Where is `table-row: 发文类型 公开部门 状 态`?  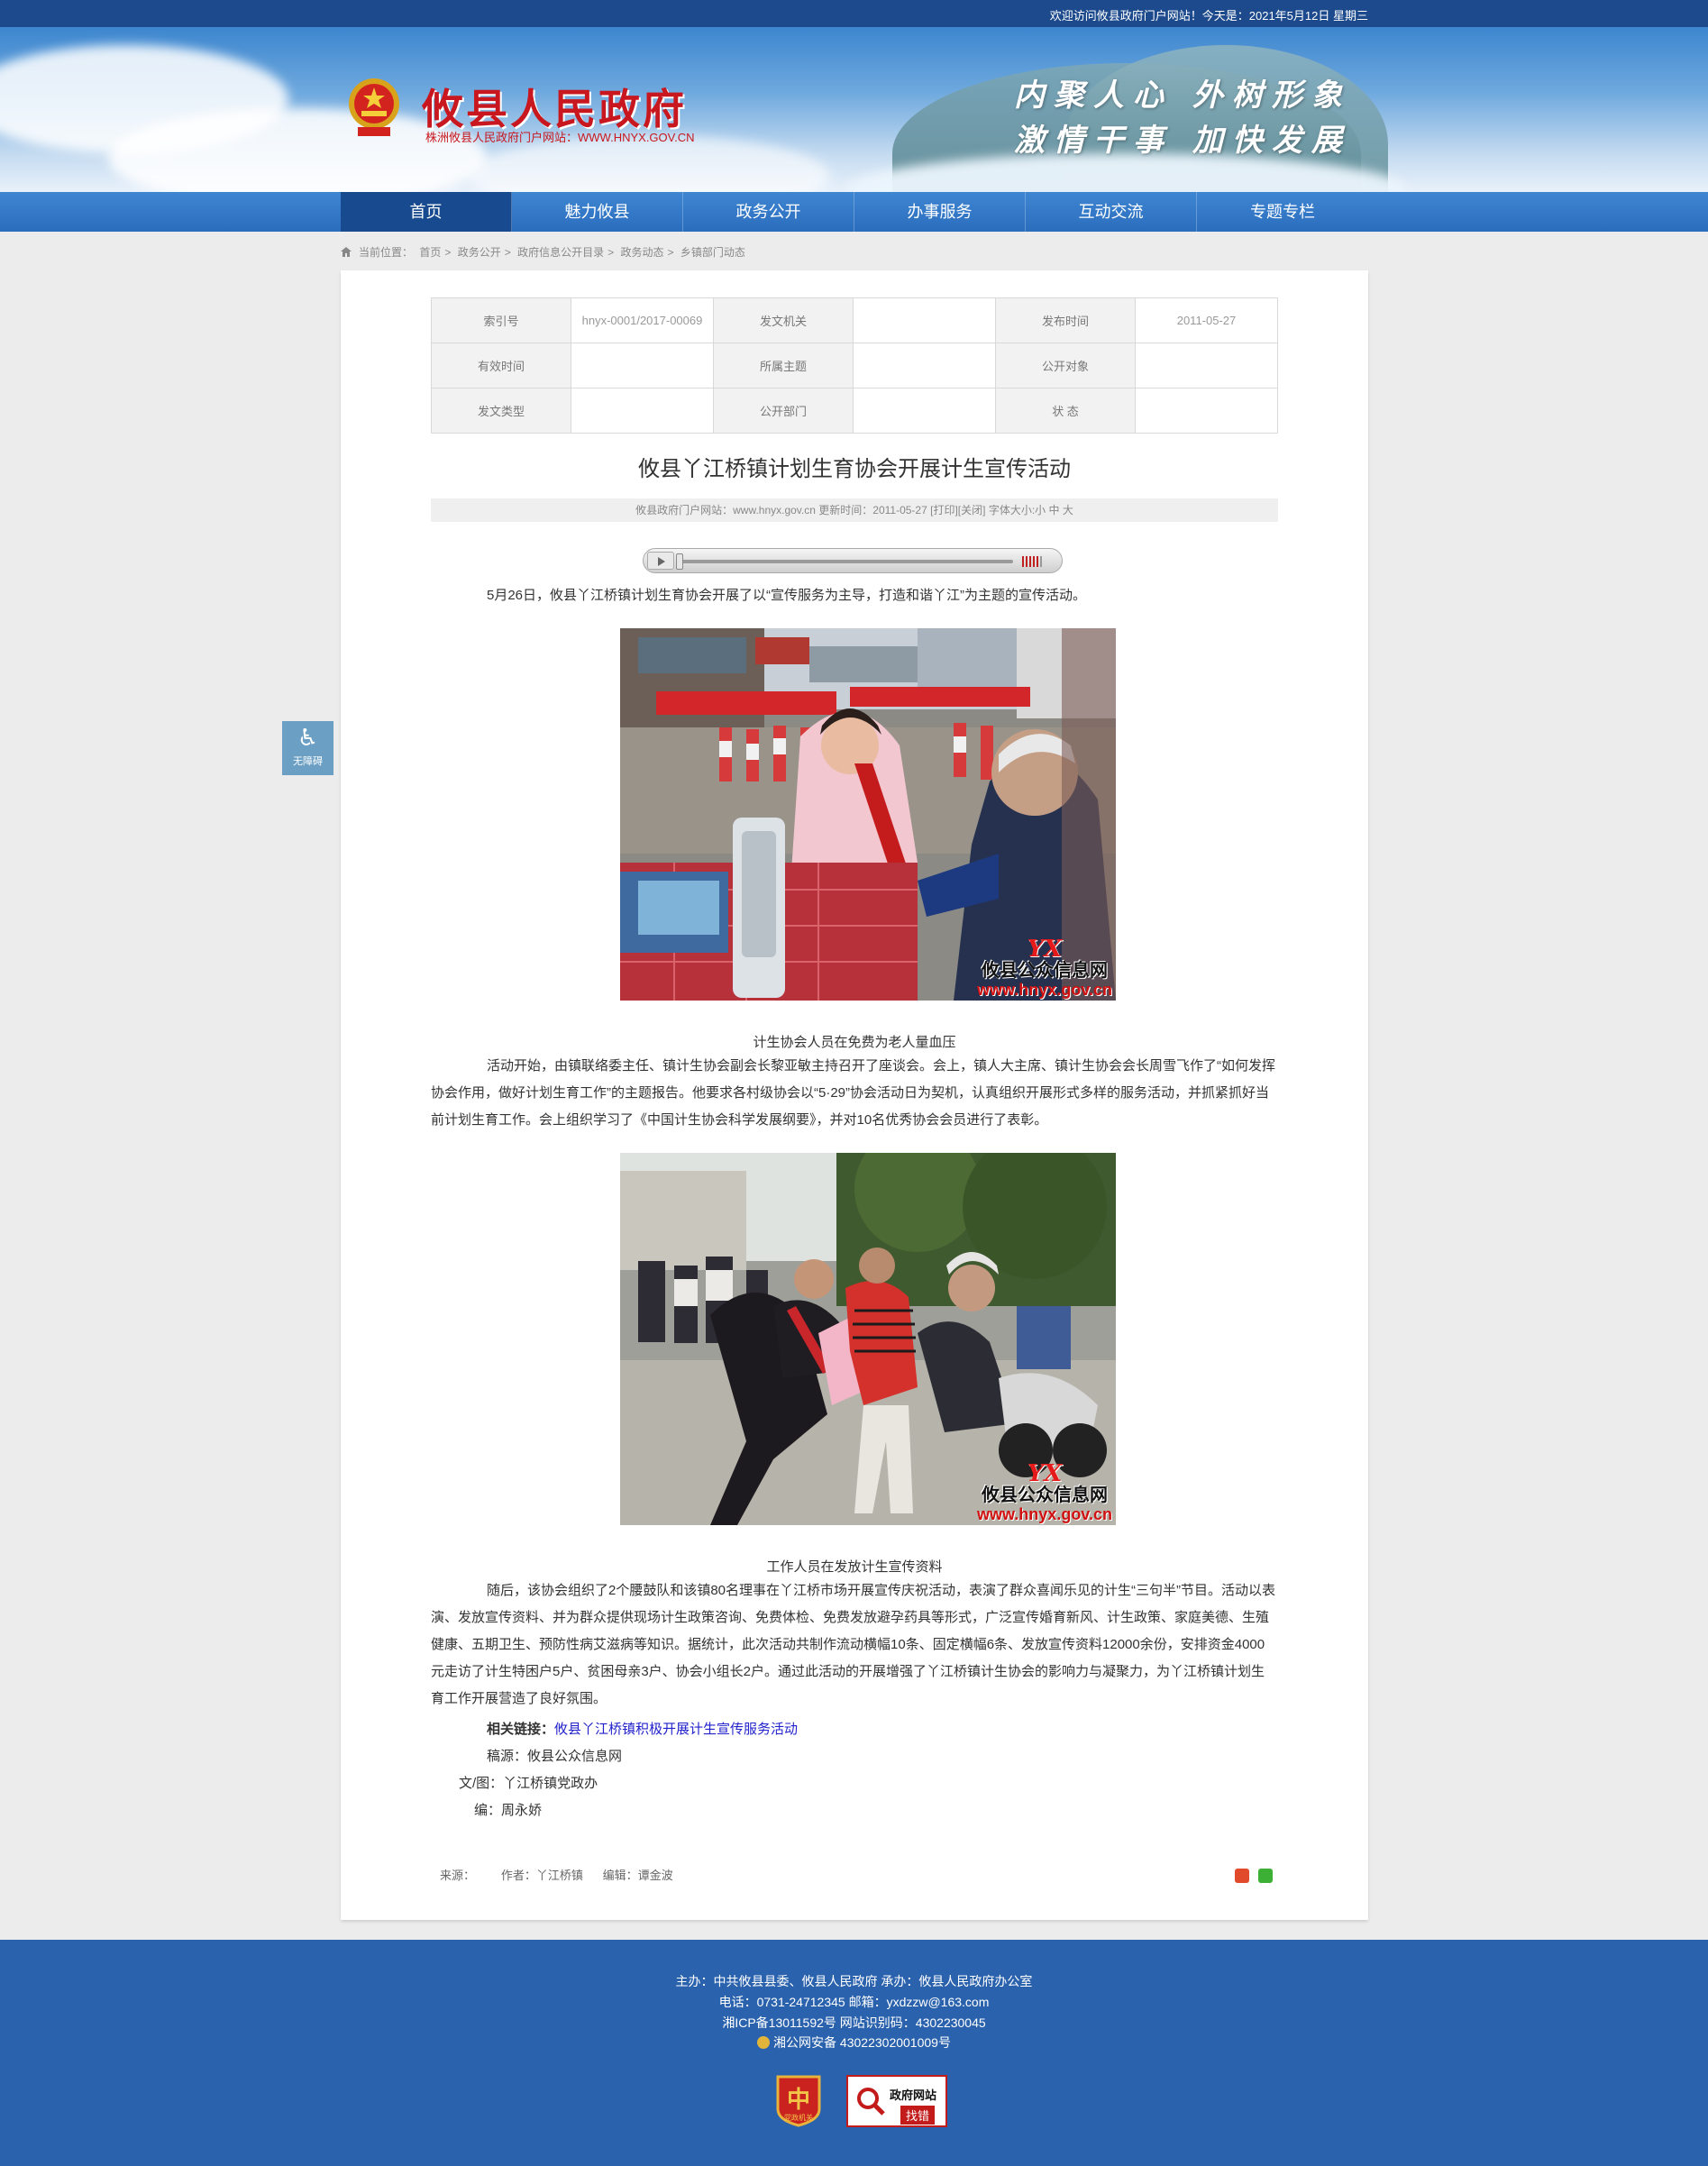 table-row: 发文类型 公开部门 状 态 is located at coordinates (855, 411).